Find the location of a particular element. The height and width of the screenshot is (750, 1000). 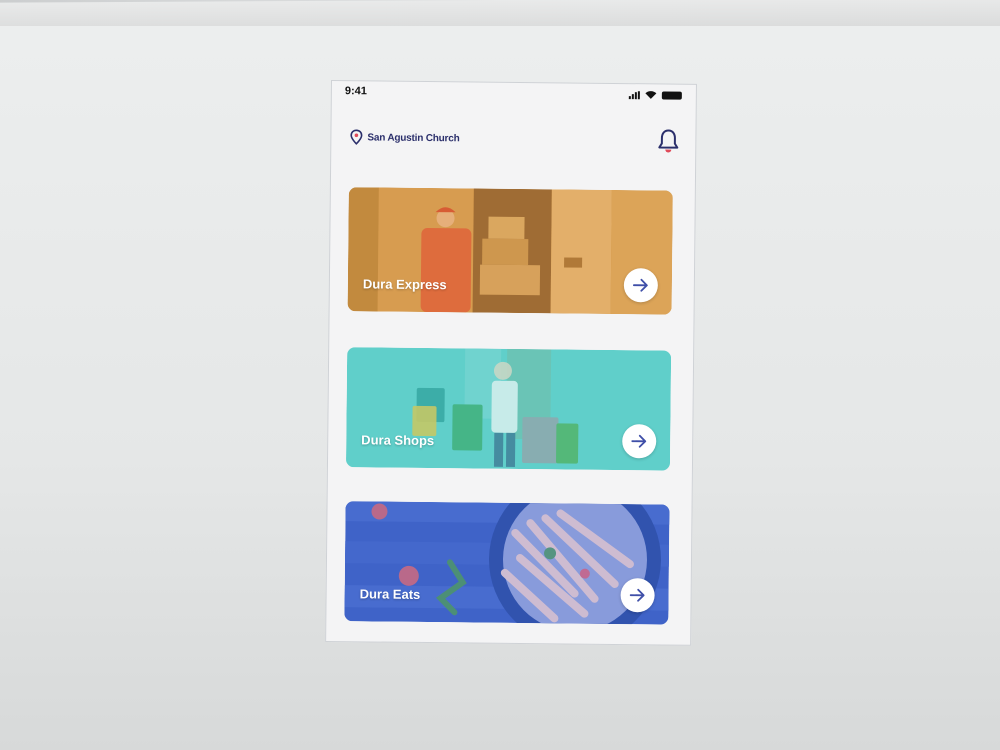

location-selector: San Agustin Church is located at coordinates (404, 137).